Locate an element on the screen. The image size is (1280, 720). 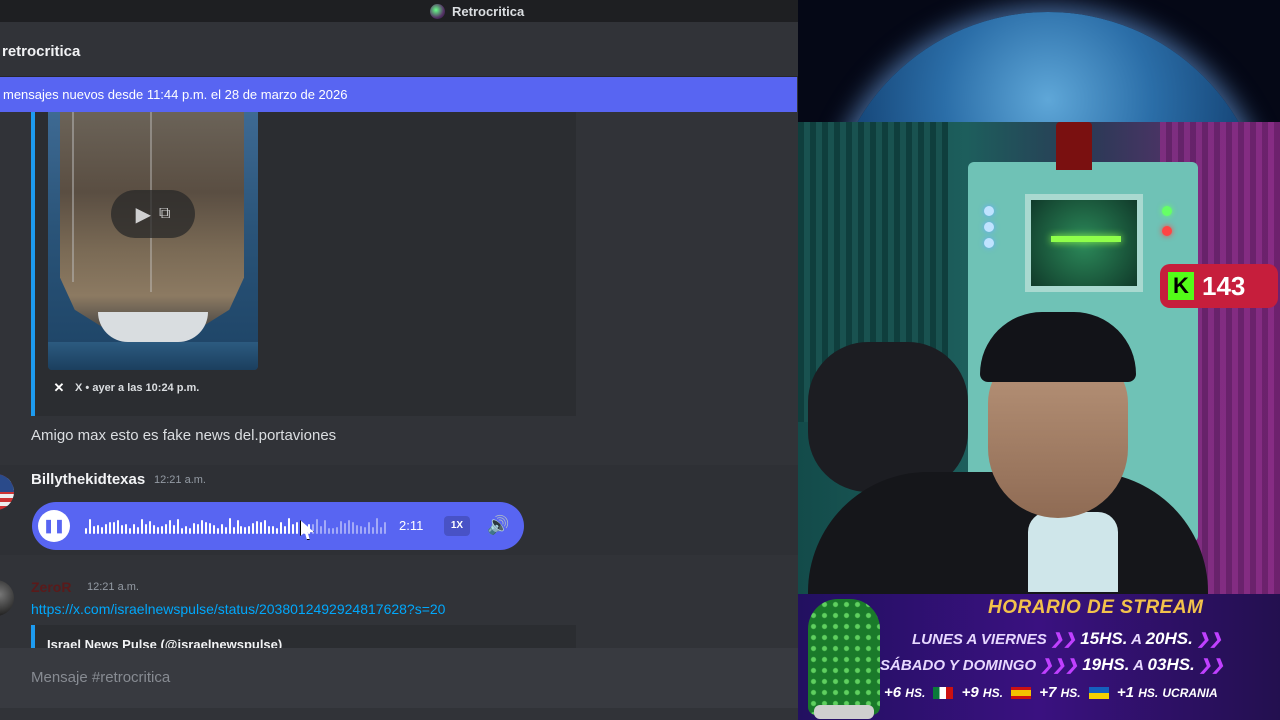
title-bar: Retrocritica is located at coordinates (399, 11).